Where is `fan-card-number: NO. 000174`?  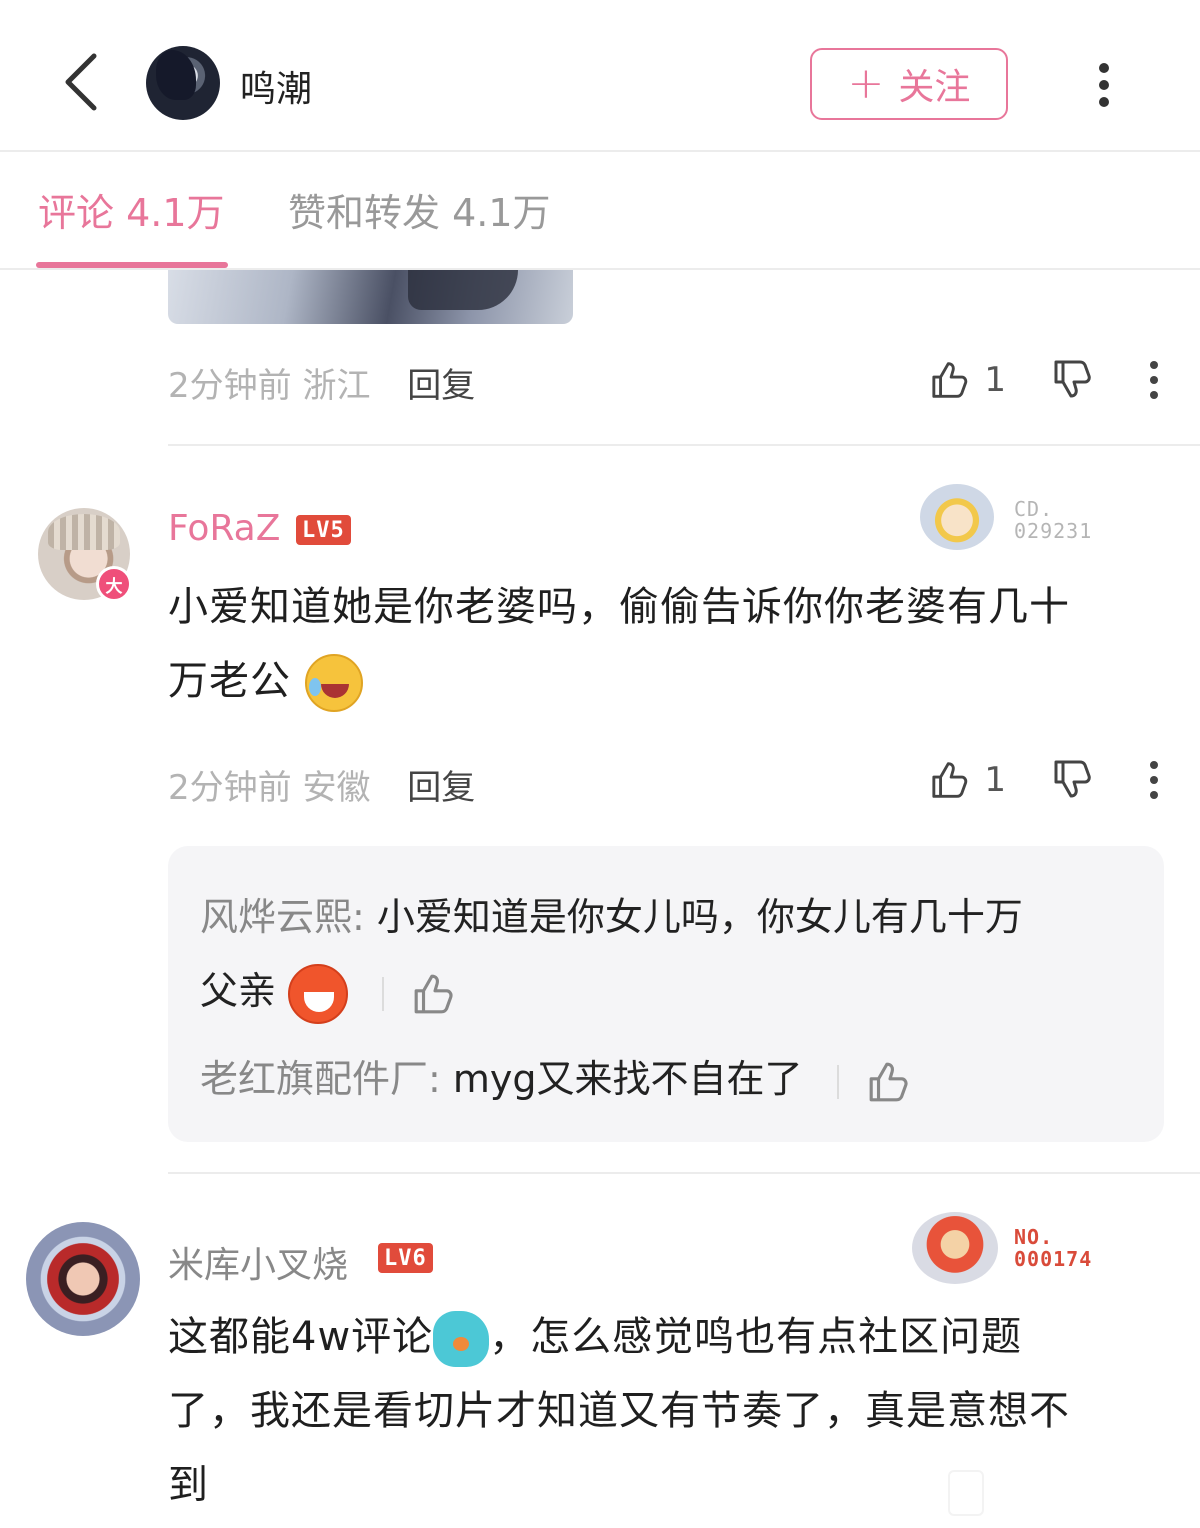
fan-card-number: NO. 000174 is located at coordinates (1053, 1248).